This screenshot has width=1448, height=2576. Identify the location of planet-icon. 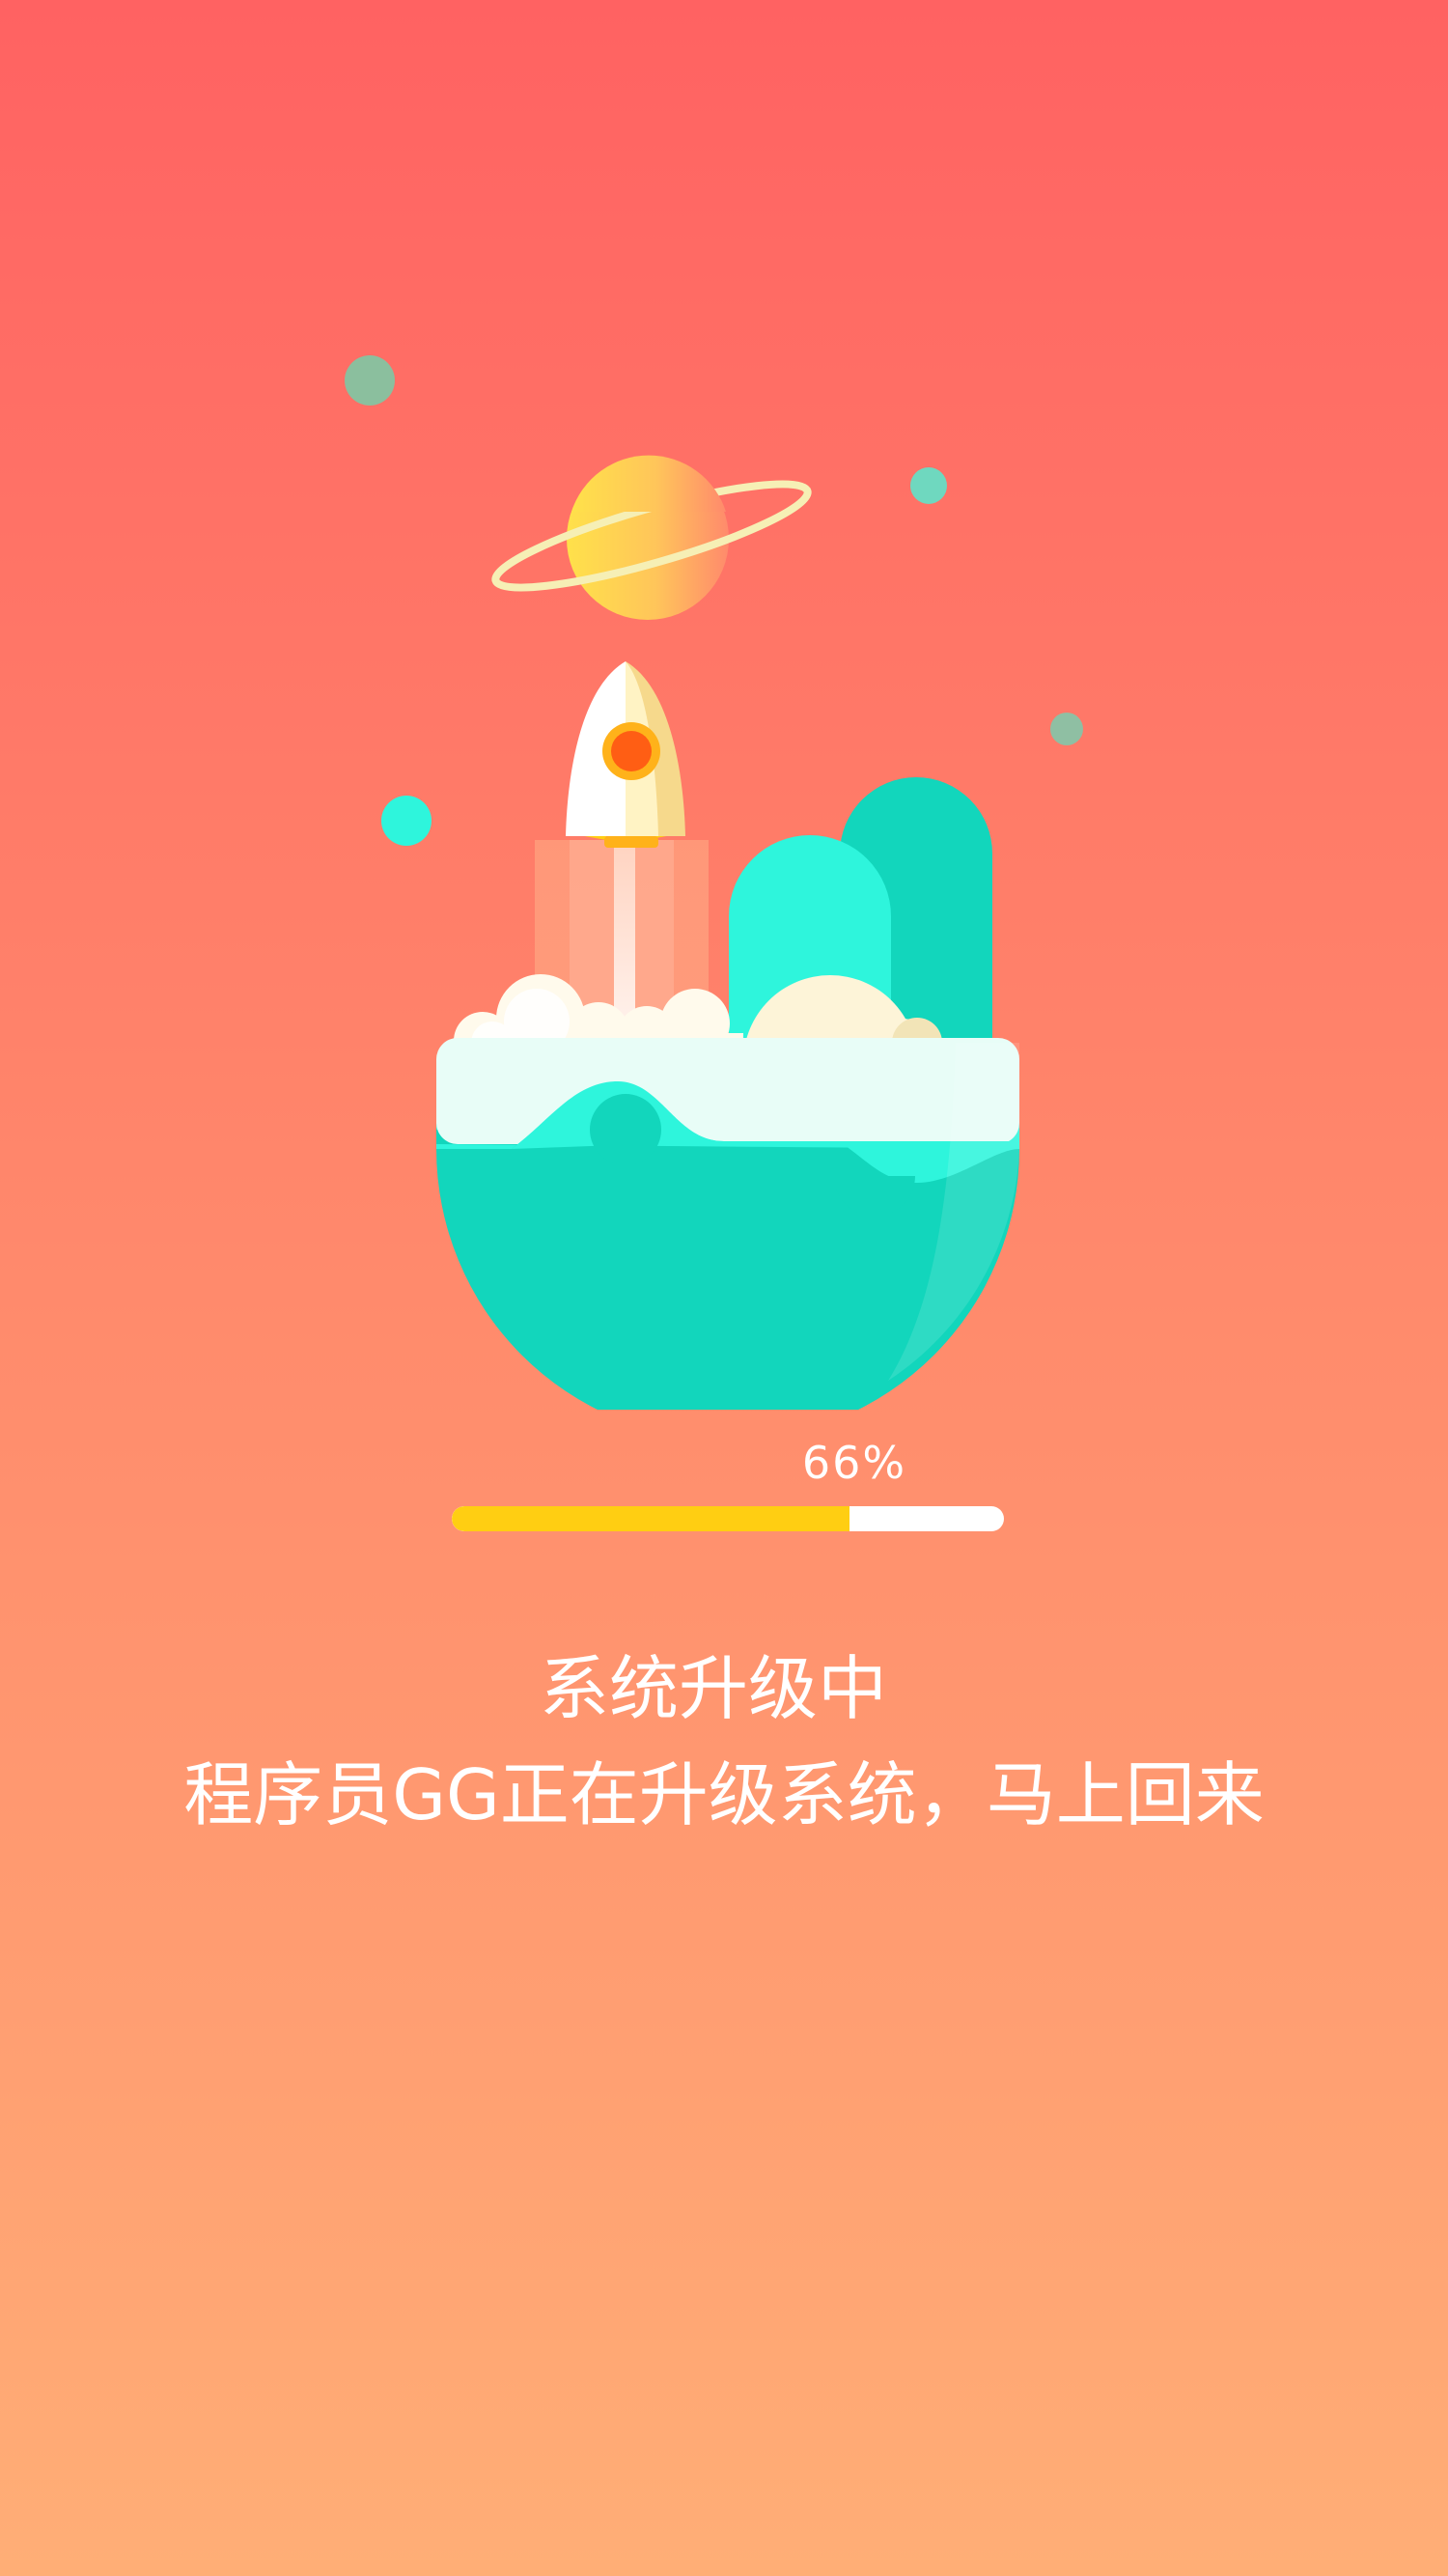
(652, 538).